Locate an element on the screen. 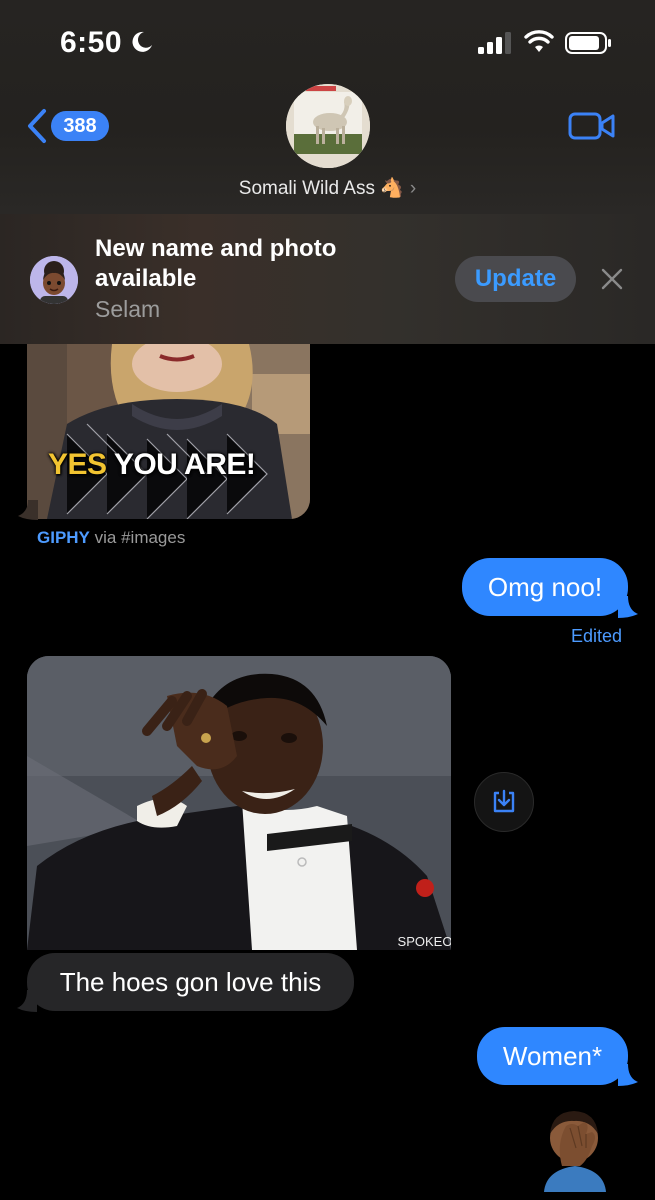 The width and height of the screenshot is (655, 1200). contact-name: Somali Wild Ass 🐴 is located at coordinates (321, 188).